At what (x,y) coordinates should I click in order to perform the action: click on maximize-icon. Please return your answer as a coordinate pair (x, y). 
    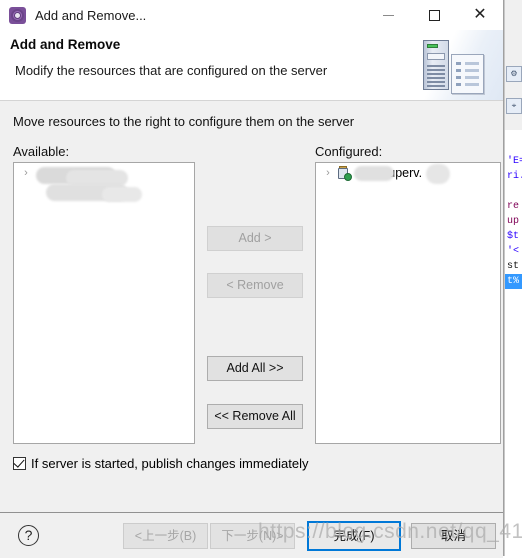
    Looking at the image, I should click on (434, 15).